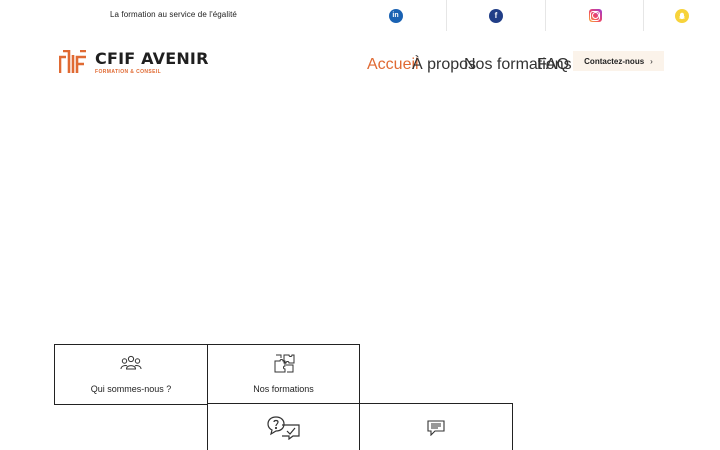 This screenshot has height=450, width=720. I want to click on chevron-right-icon: ›, so click(651, 61).